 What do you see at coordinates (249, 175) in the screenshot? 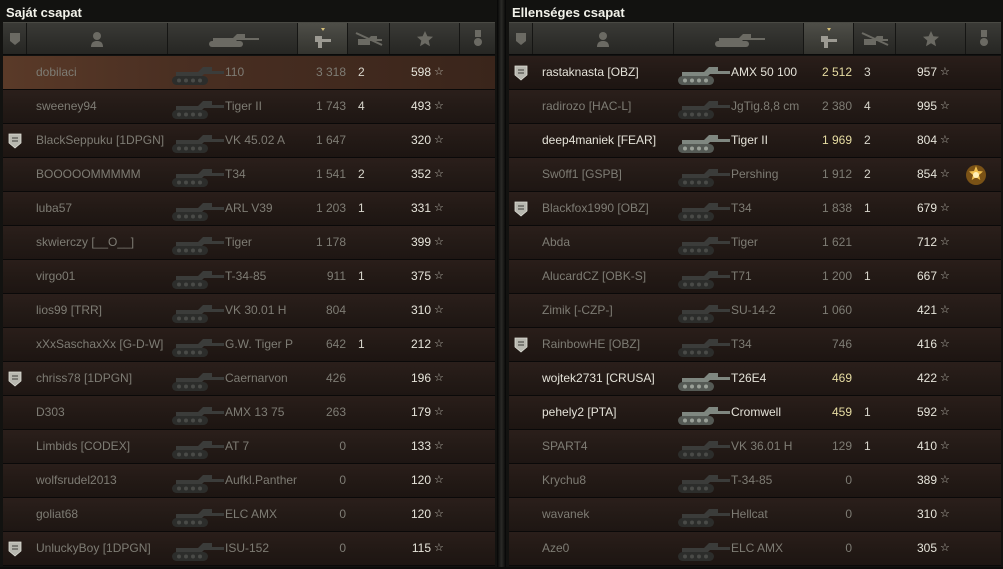
I see `player-row: BOOOOOMMMMM T34 1 541 2 352 ☆` at bounding box center [249, 175].